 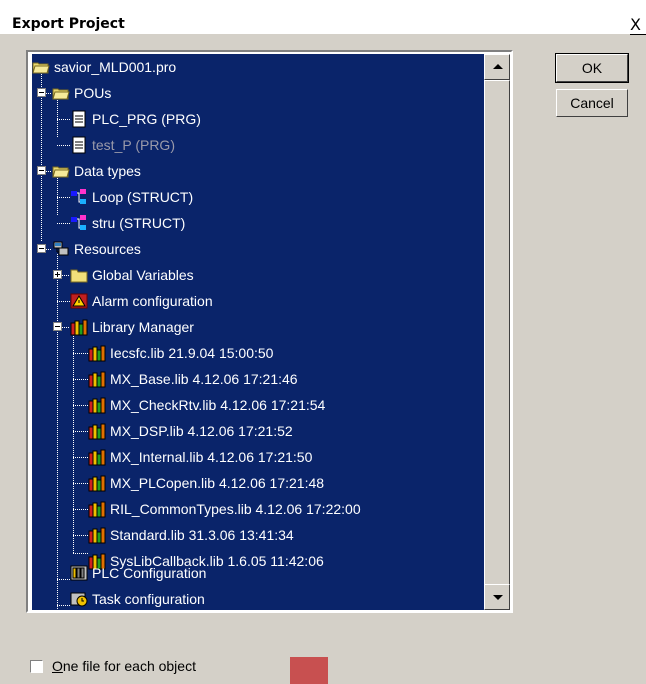 I want to click on tree-item-plc-configuration: PLC Configuration, so click(x=258, y=573).